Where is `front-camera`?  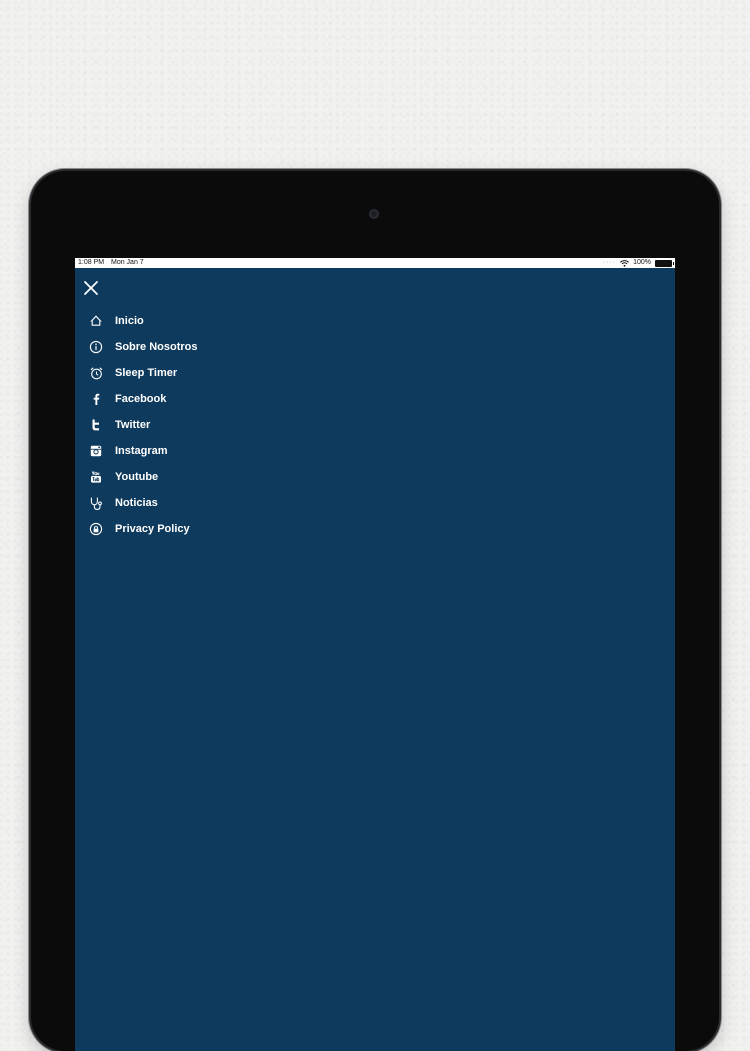
front-camera is located at coordinates (374, 214).